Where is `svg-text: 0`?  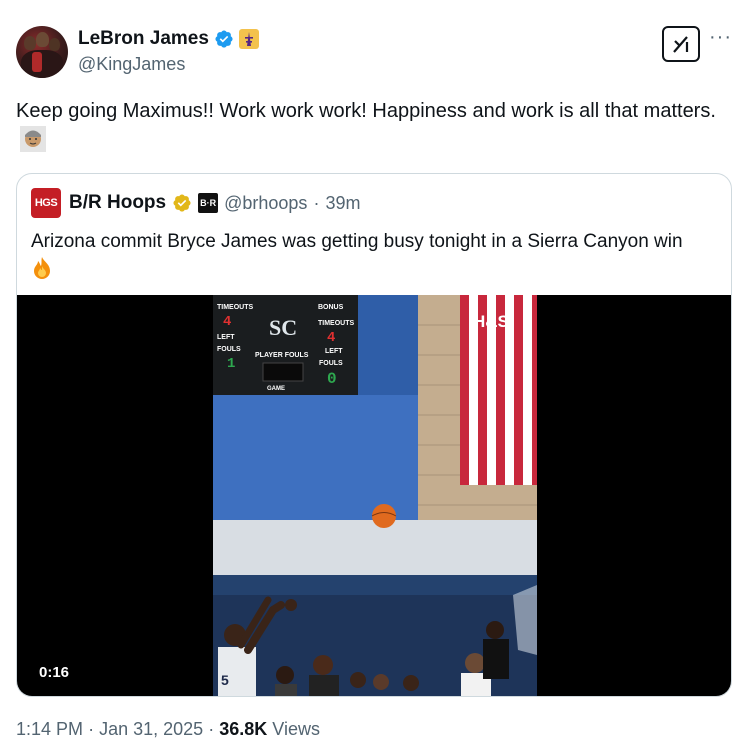
svg-text: 0 is located at coordinates (332, 379).